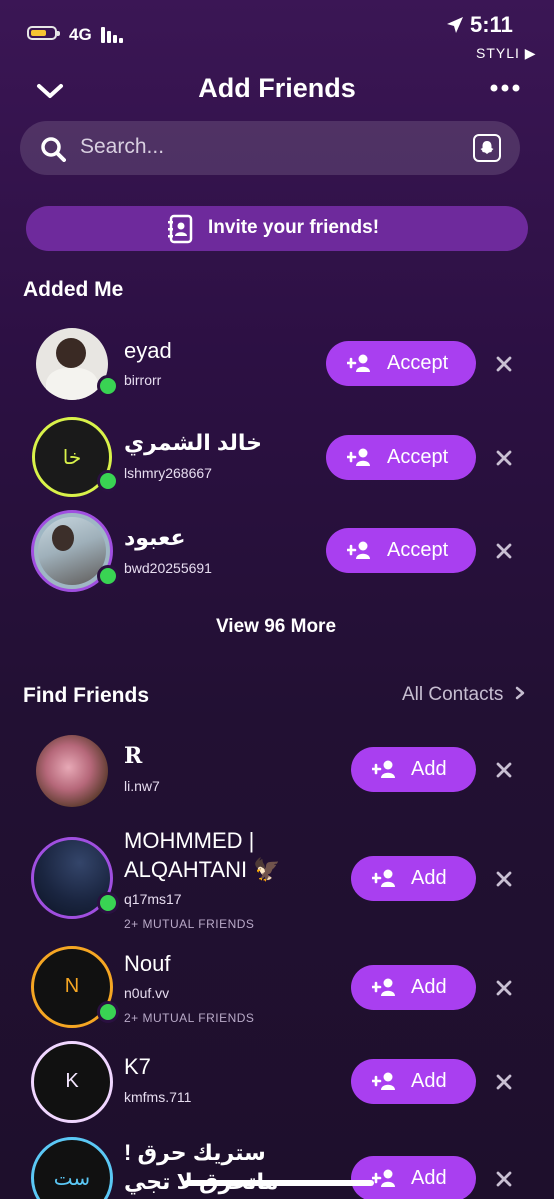 Image resolution: width=554 pixels, height=1199 pixels. What do you see at coordinates (72, 986) in the screenshot?
I see `avatar-initials: N` at bounding box center [72, 986].